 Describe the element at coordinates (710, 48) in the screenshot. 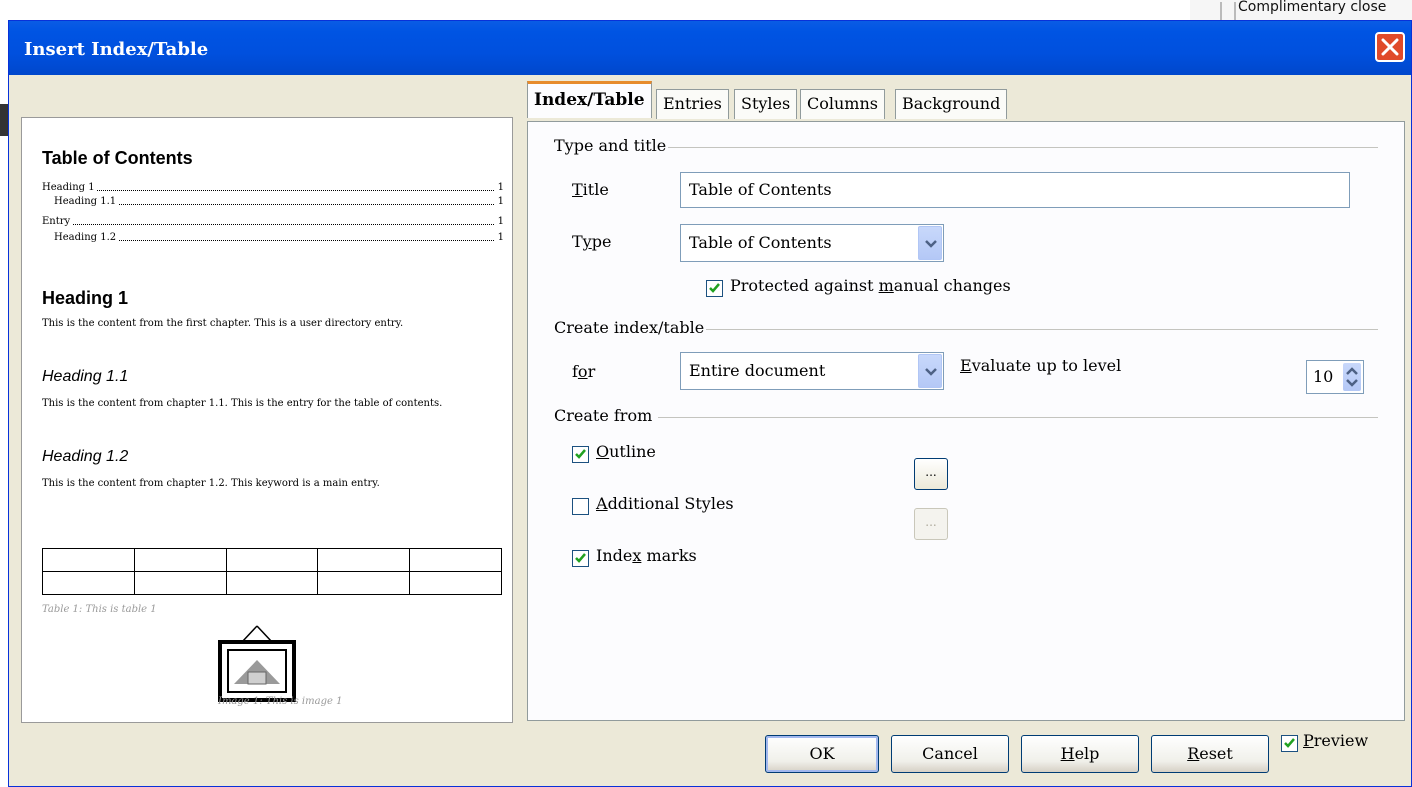

I see `title-bar: Insert Index/Table` at that location.